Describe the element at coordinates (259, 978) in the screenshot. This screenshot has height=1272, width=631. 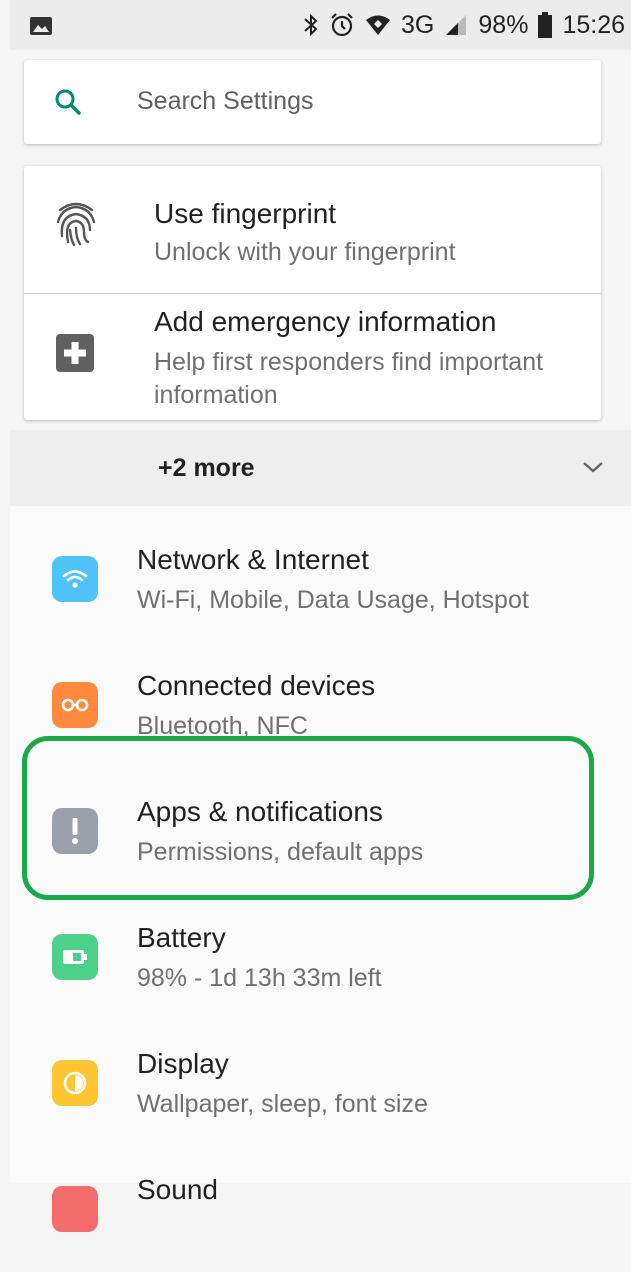
I see `item-subtitle: 98% - 1d 13h 33m left` at that location.